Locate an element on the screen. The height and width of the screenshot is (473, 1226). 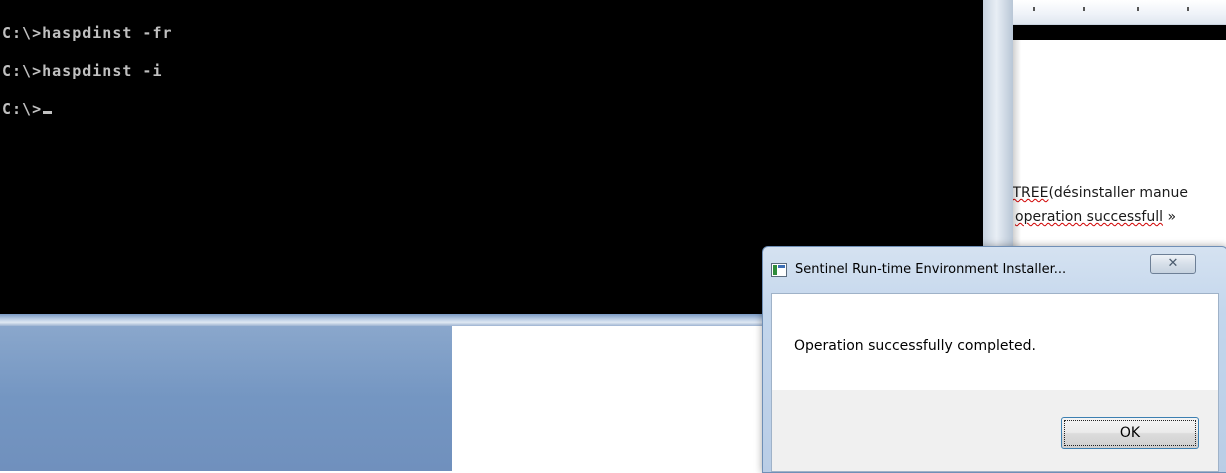
dialog-footer: OK is located at coordinates (995, 431).